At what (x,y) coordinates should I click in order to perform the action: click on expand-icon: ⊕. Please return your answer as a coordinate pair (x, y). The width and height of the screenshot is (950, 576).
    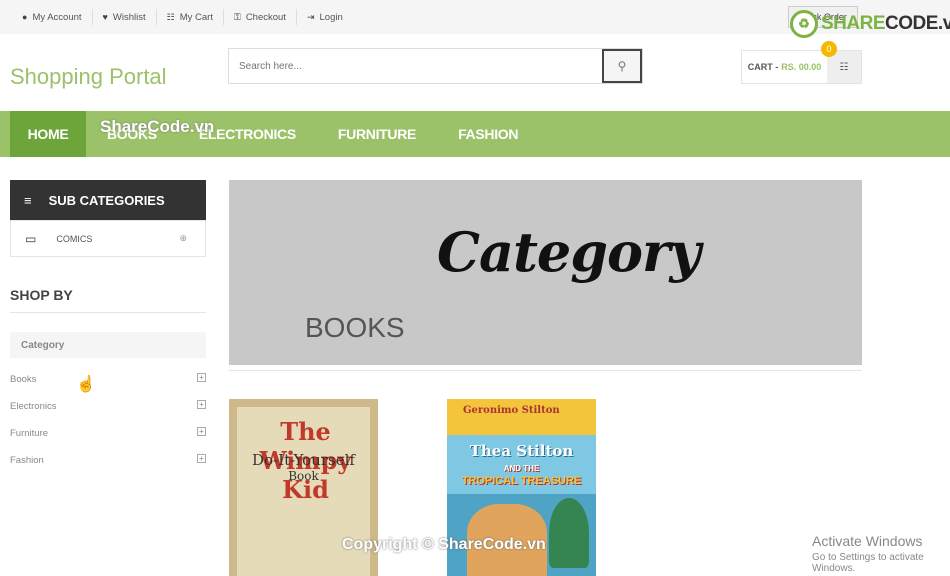
    Looking at the image, I should click on (183, 238).